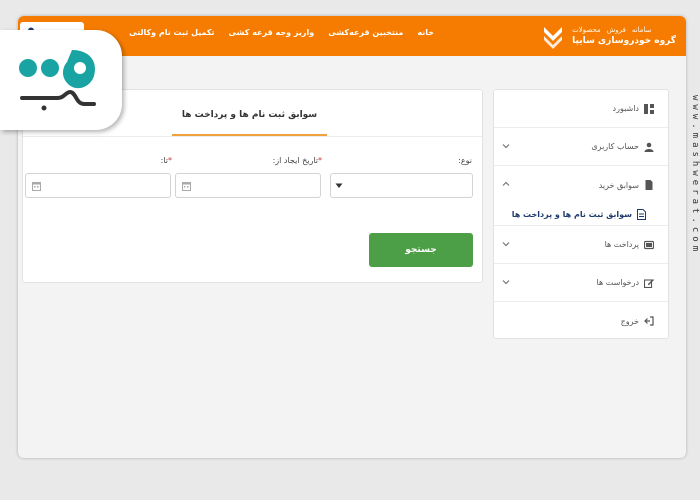 The width and height of the screenshot is (700, 500). I want to click on sidebar-subitem-registrations: سوابق ثبت نام ها و پرداخت ها, so click(581, 215).